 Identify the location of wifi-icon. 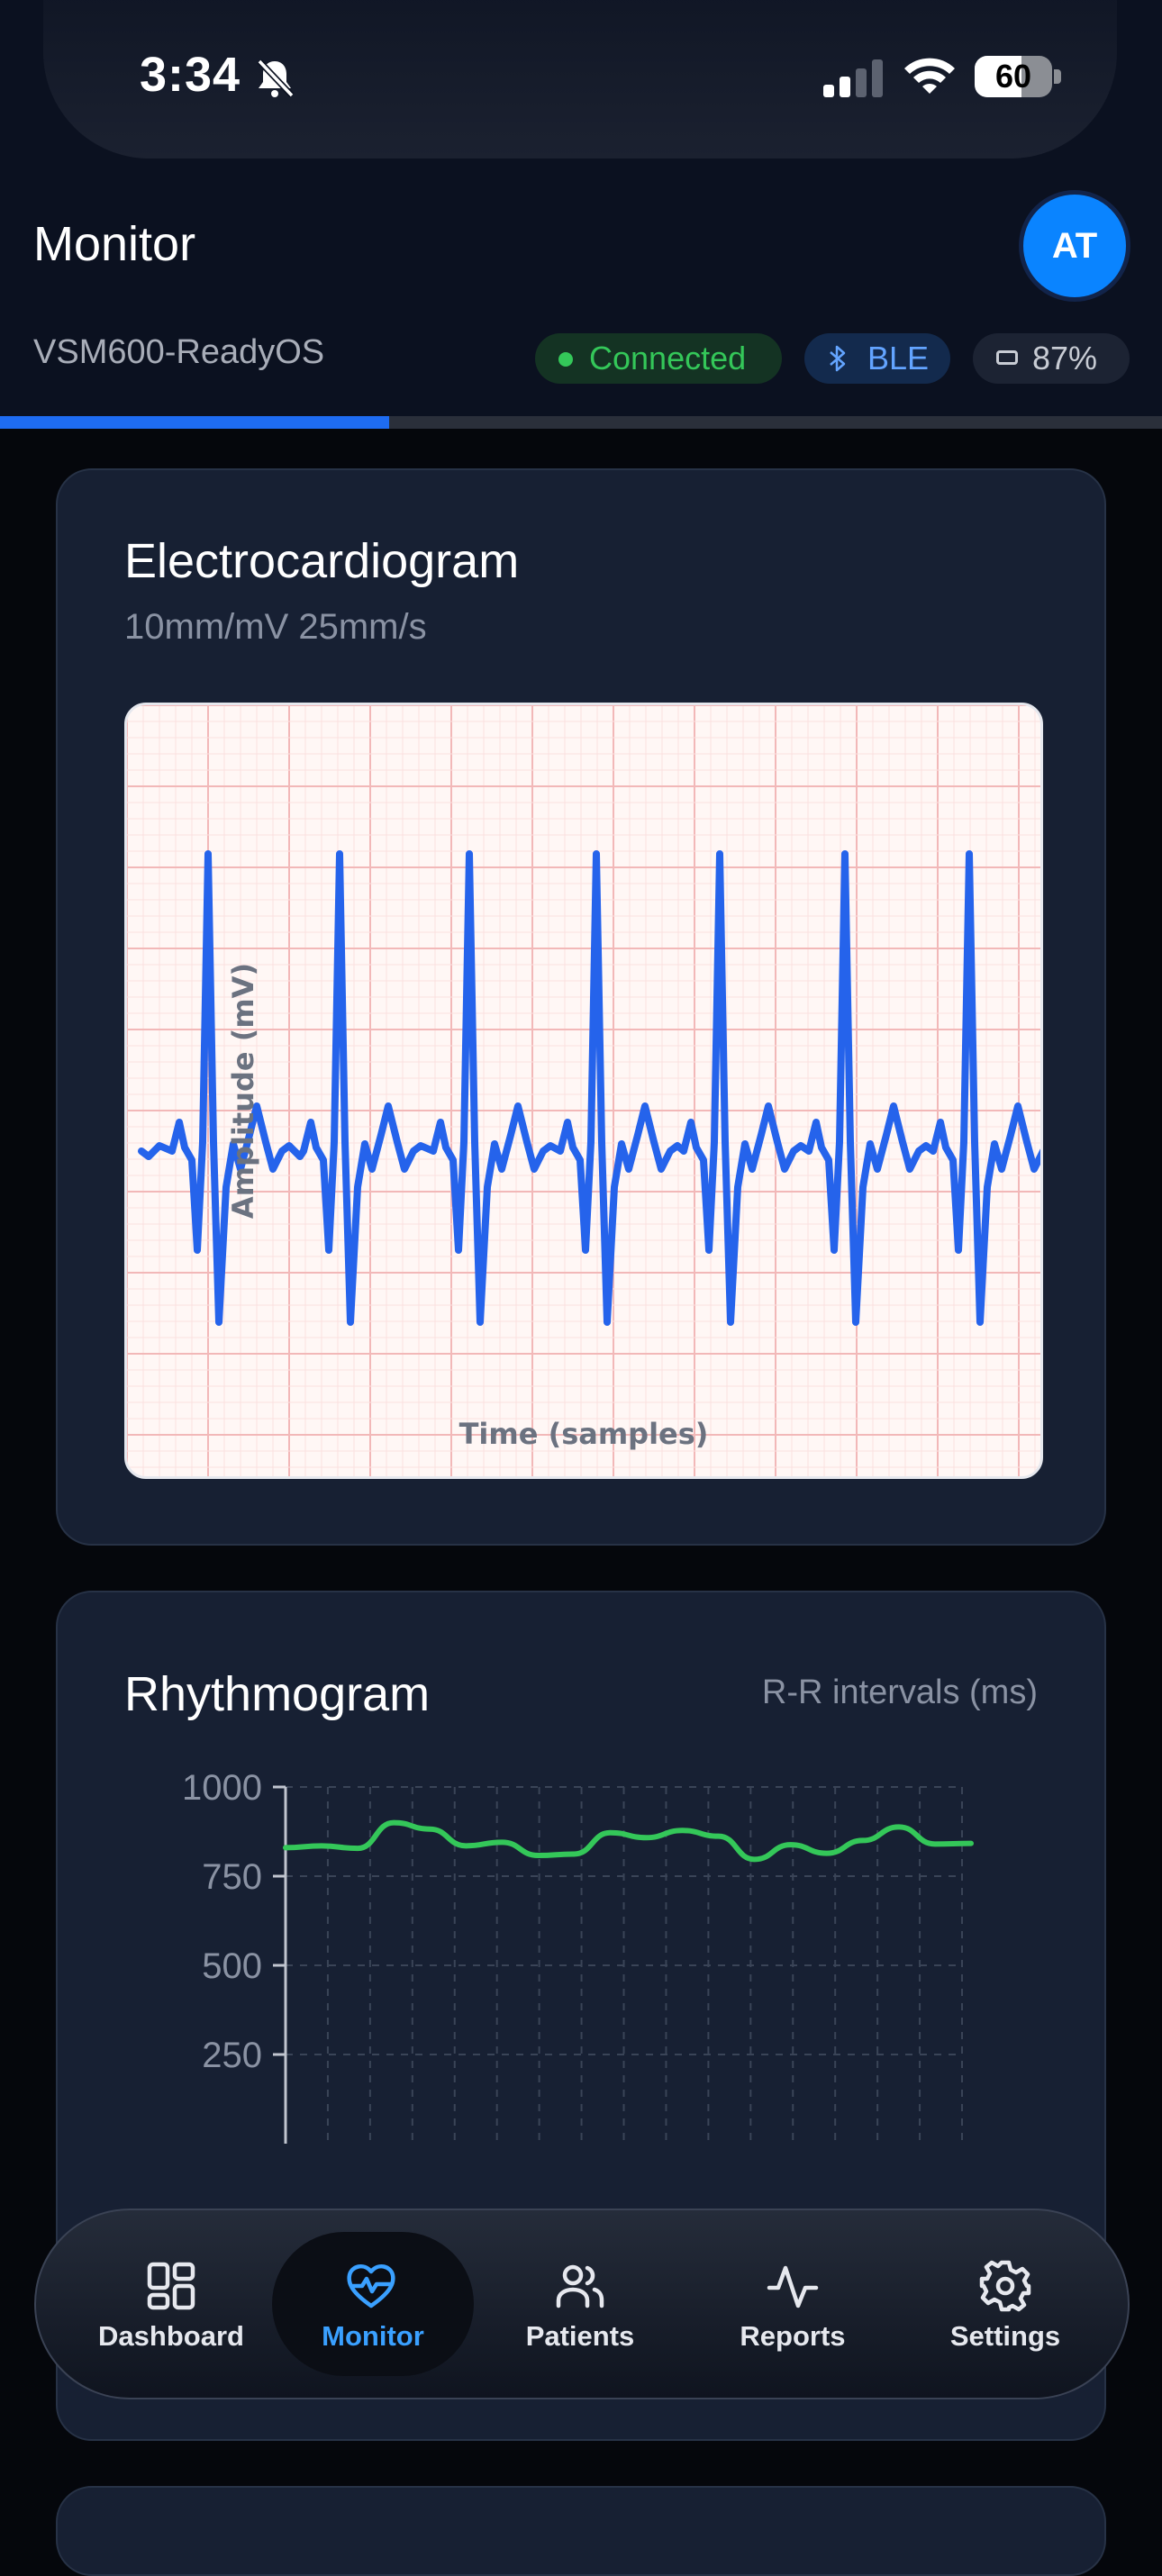
(930, 76).